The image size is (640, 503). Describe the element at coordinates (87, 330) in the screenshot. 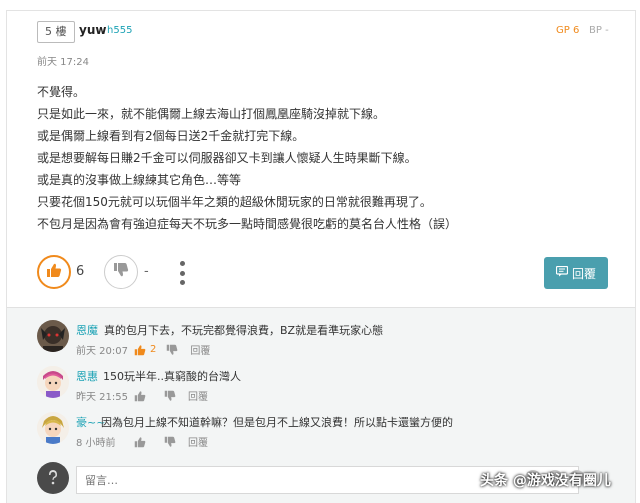

I see `comment-author: 恩魔` at that location.